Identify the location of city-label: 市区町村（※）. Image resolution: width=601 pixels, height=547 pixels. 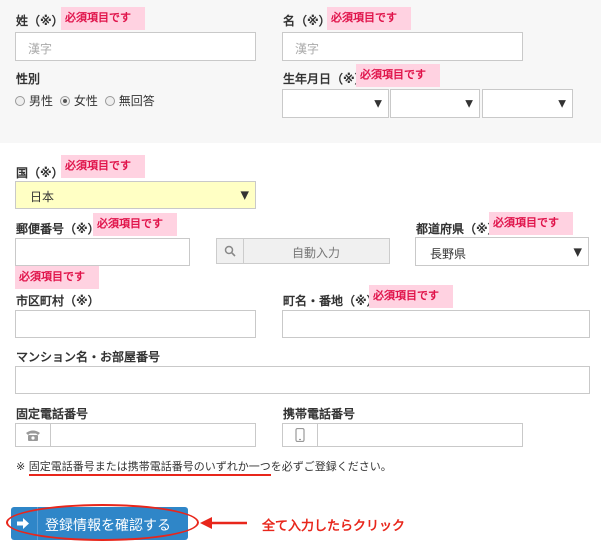
(58, 301).